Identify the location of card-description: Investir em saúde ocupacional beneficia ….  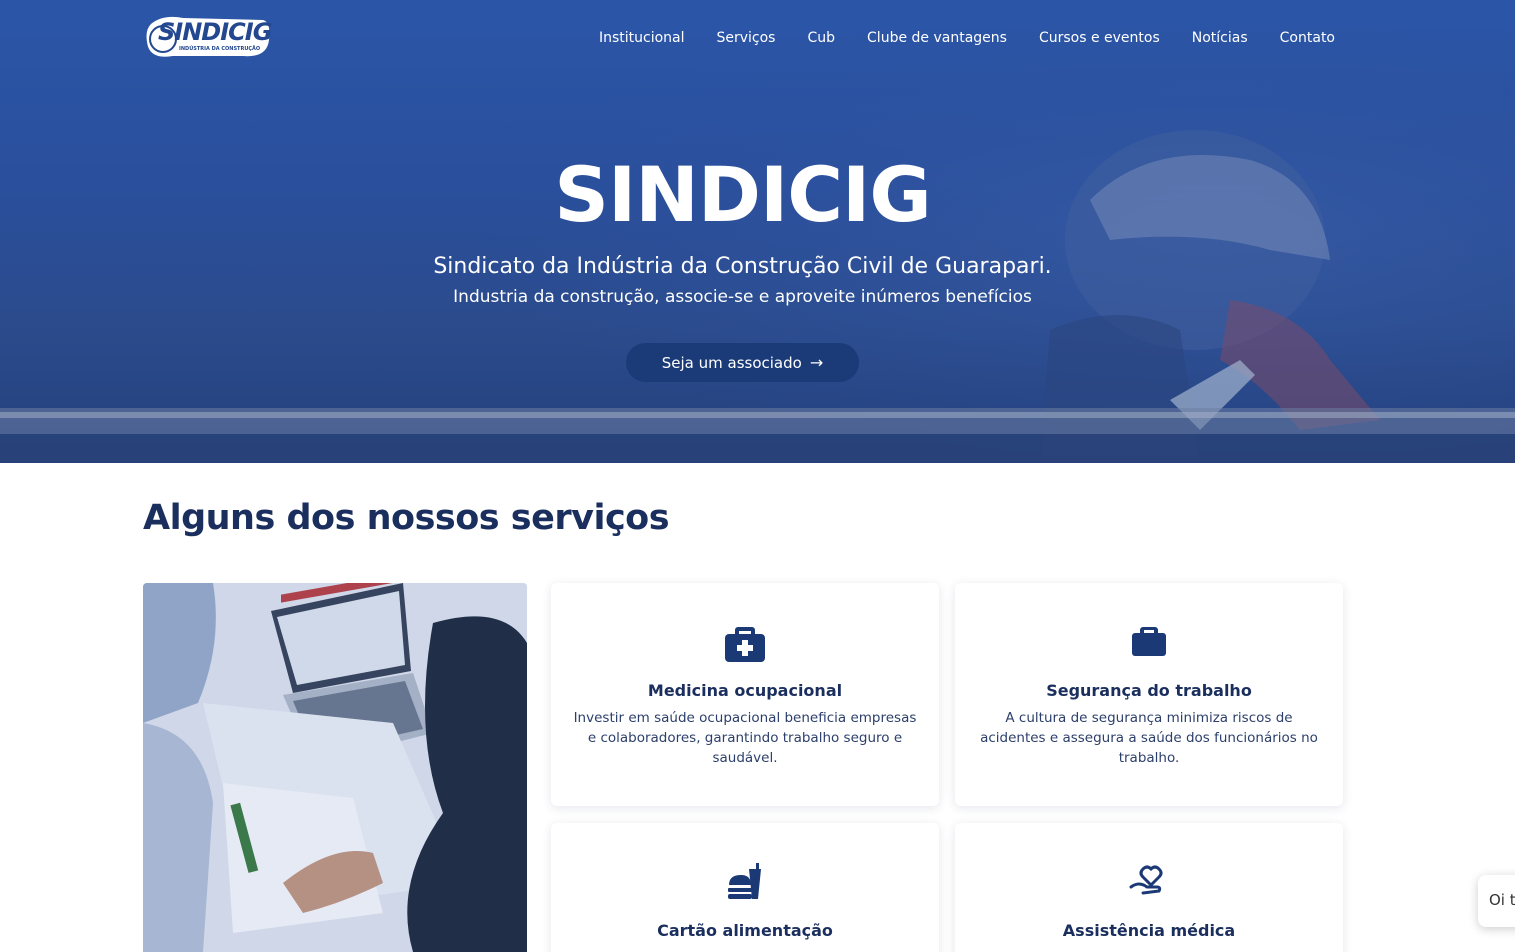
(745, 738).